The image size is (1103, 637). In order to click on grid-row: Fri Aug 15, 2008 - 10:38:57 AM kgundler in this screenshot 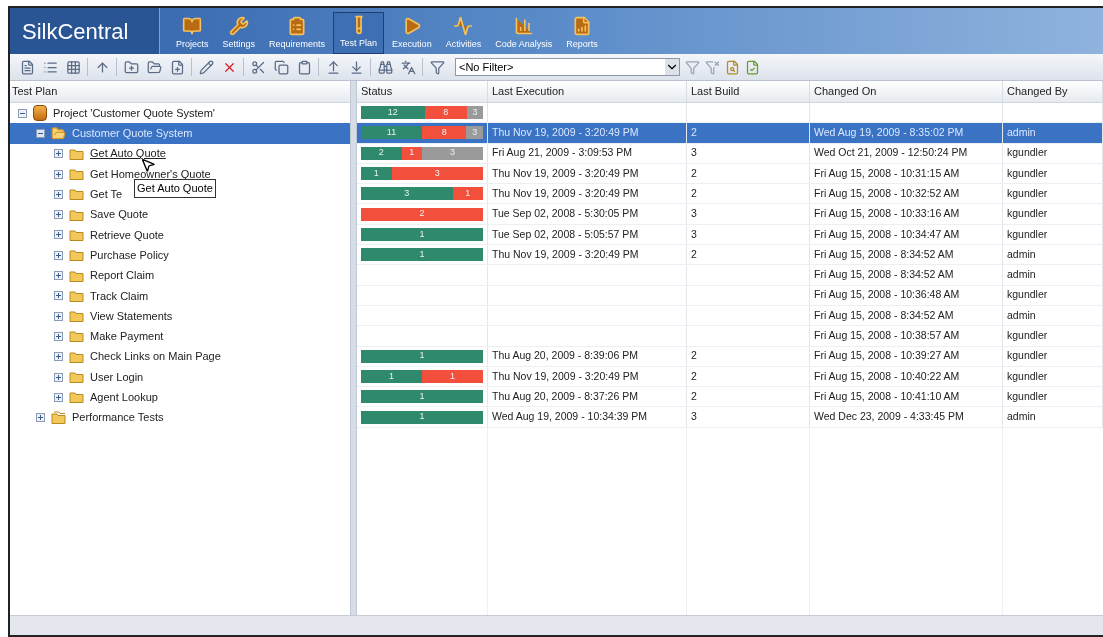, I will do `click(730, 336)`.